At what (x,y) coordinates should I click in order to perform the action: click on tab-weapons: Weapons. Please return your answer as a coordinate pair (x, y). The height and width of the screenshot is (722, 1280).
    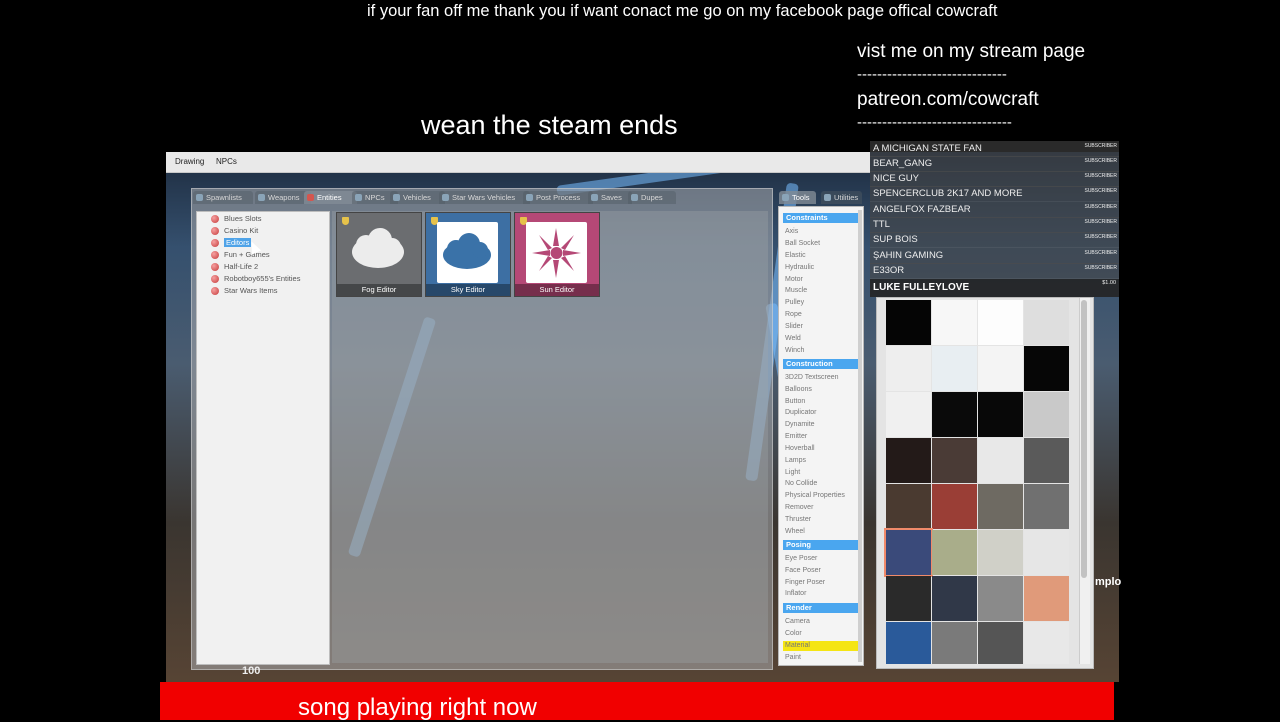
    Looking at the image, I should click on (283, 197).